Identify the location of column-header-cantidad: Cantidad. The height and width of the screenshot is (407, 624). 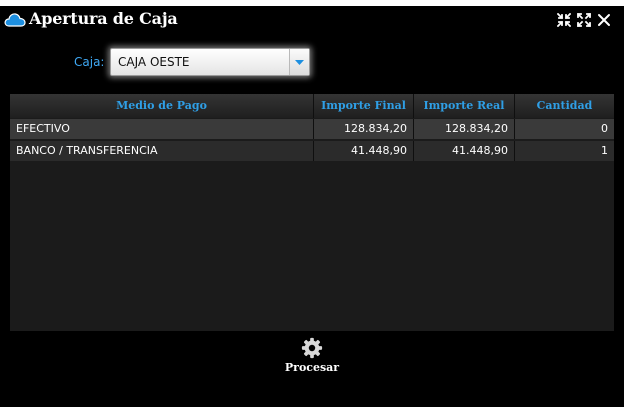
(564, 106).